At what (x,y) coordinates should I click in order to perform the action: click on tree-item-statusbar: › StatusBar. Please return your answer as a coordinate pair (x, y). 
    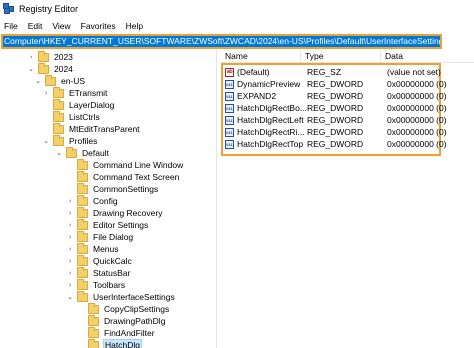
    Looking at the image, I should click on (98, 272).